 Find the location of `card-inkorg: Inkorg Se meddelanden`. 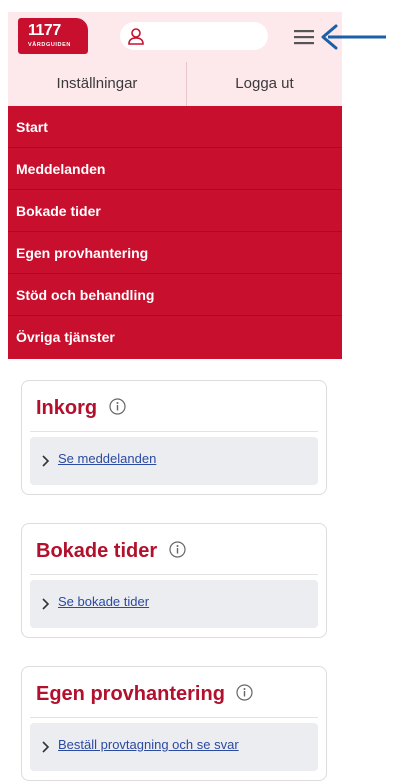

card-inkorg: Inkorg Se meddelanden is located at coordinates (174, 437).